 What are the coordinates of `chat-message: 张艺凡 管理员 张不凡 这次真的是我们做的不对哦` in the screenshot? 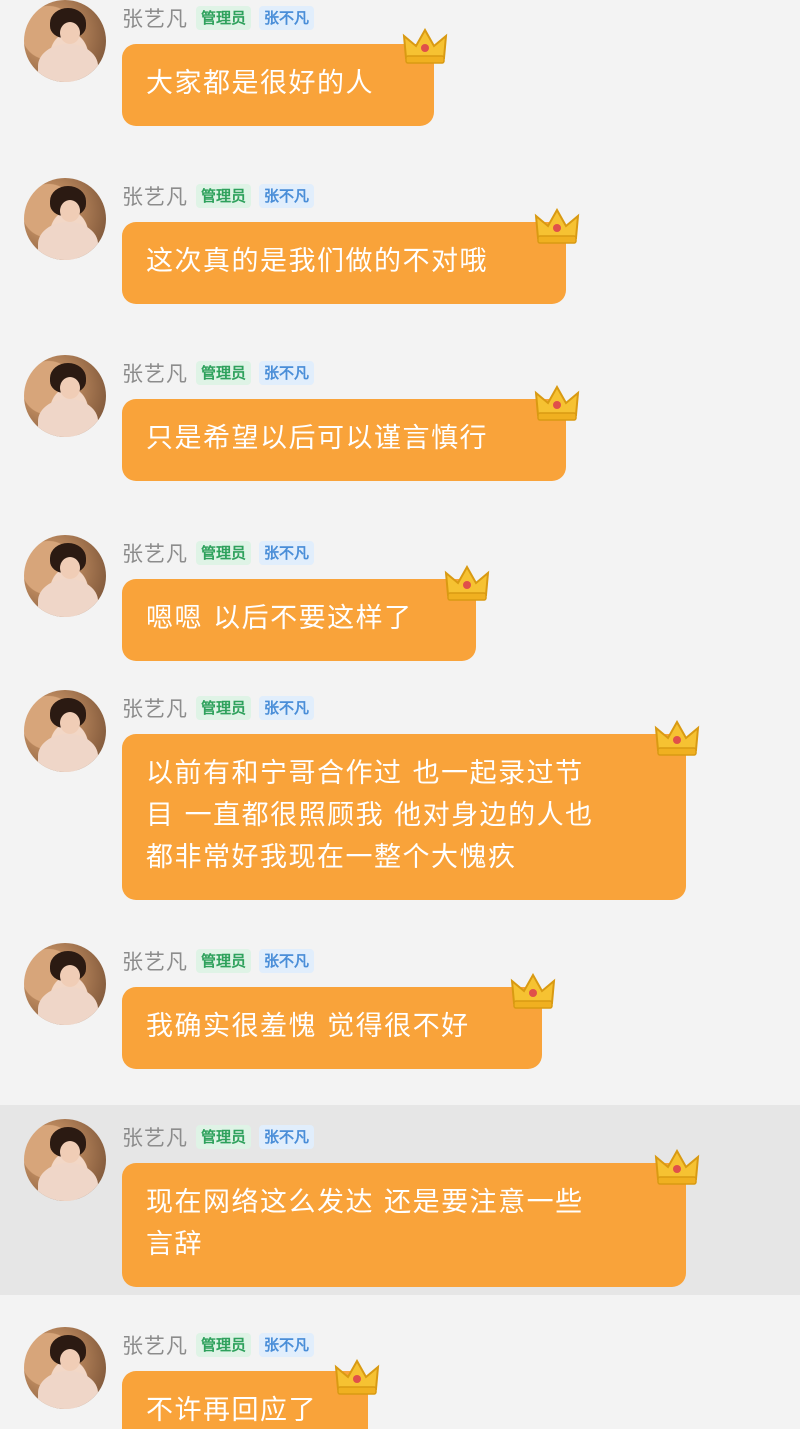 It's located at (400, 248).